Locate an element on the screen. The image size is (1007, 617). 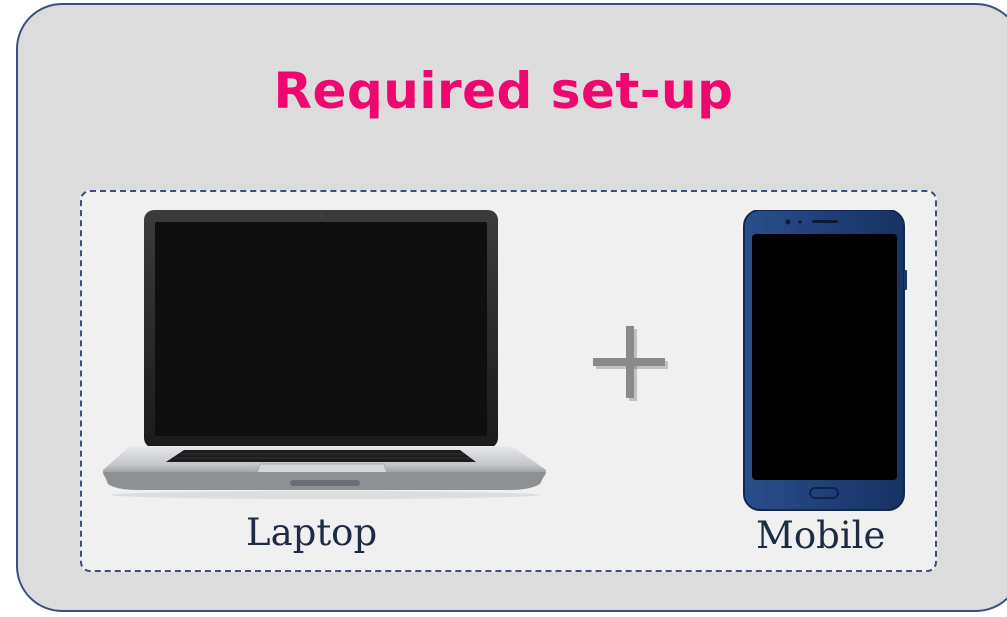
phone-screen is located at coordinates (824, 357).